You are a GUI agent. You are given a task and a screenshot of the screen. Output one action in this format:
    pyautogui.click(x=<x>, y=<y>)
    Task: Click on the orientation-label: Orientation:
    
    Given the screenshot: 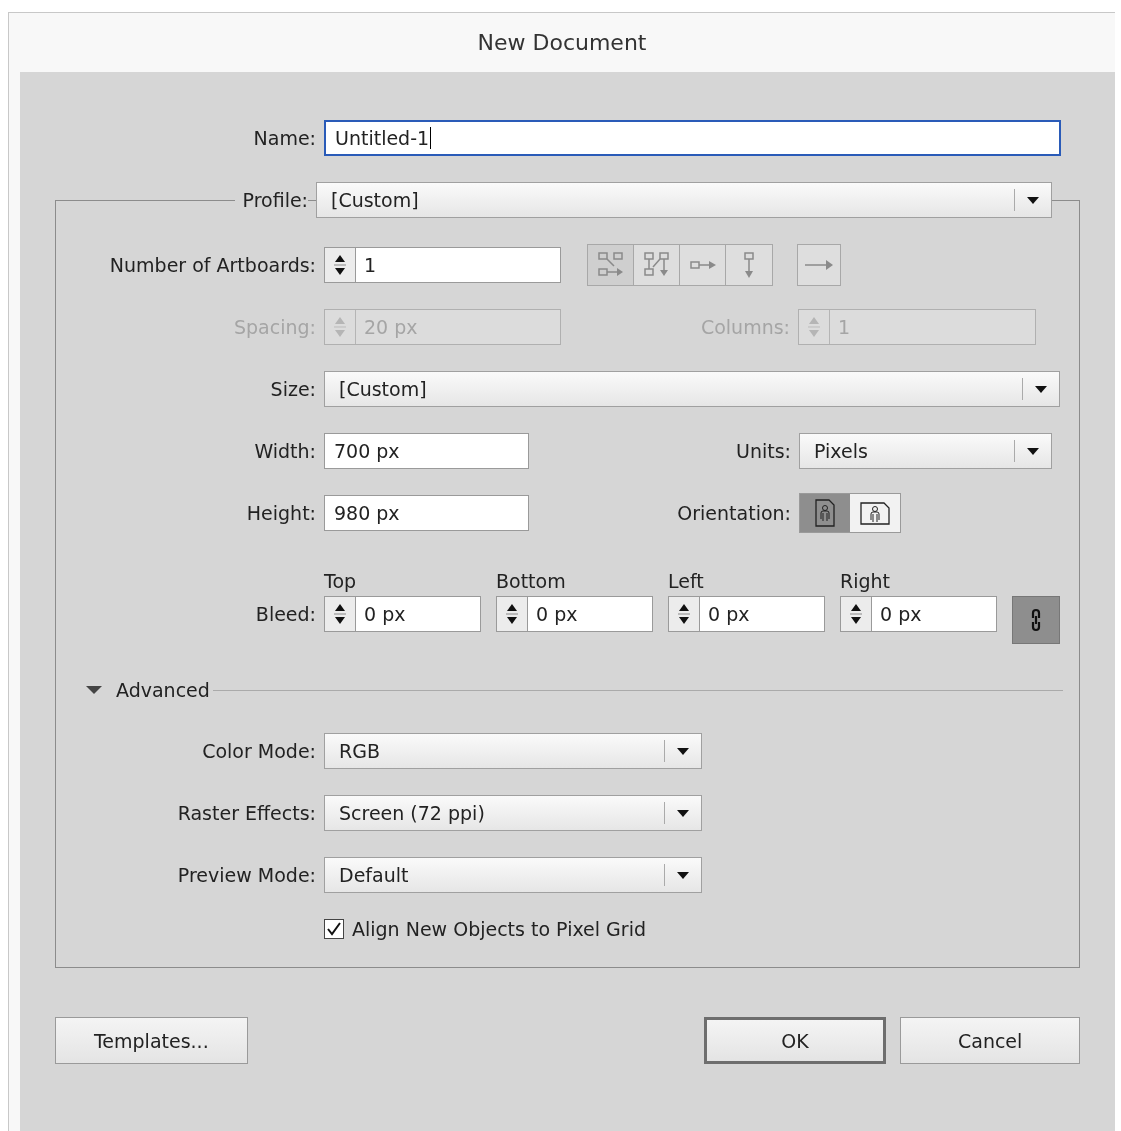 What is the action you would take?
    pyautogui.click(x=733, y=513)
    